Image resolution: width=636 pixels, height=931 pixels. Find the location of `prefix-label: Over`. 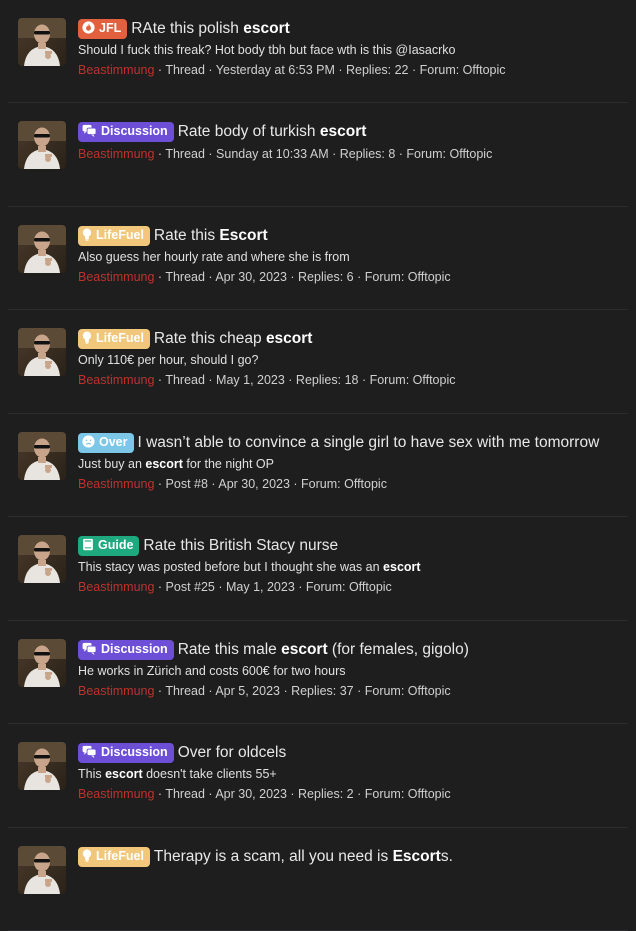

prefix-label: Over is located at coordinates (106, 443).